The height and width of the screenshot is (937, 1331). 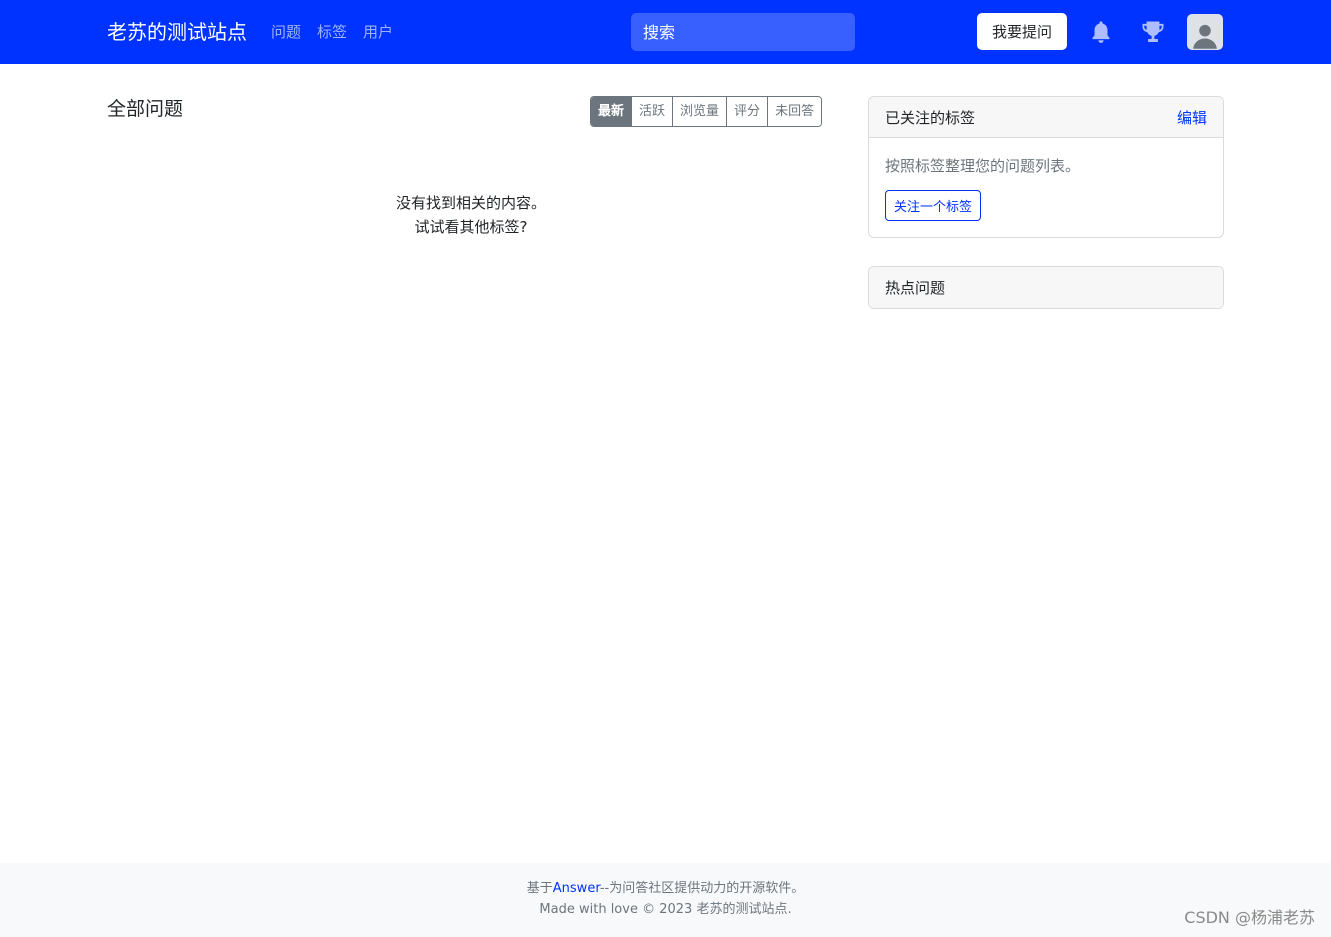 What do you see at coordinates (470, 203) in the screenshot?
I see `empty-state-line1: 没有找到相关的内容。` at bounding box center [470, 203].